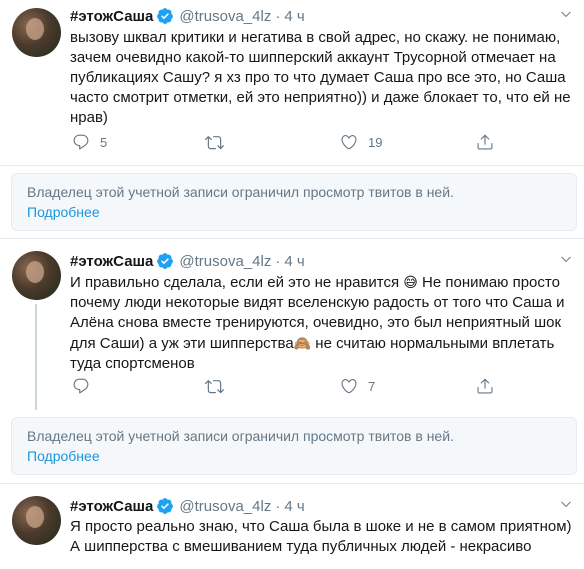 The image size is (584, 569). What do you see at coordinates (36, 357) in the screenshot?
I see `thread-line` at bounding box center [36, 357].